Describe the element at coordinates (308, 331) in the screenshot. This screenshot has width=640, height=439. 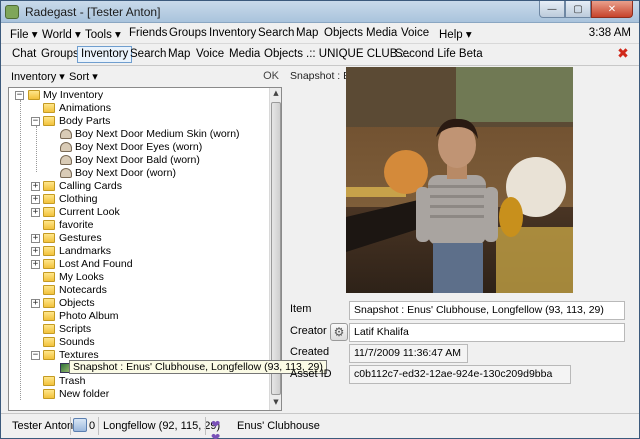
I see `creator-label: Creator` at that location.